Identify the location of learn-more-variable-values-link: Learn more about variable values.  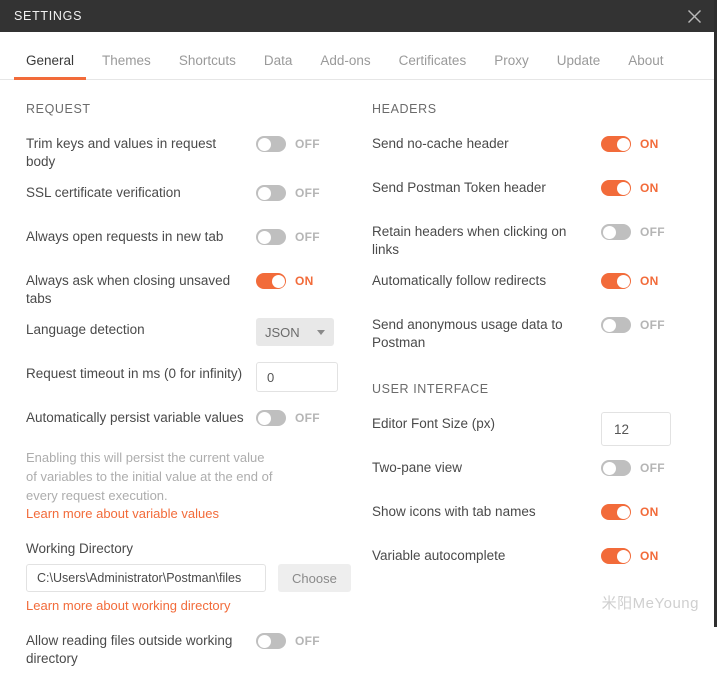
(122, 513).